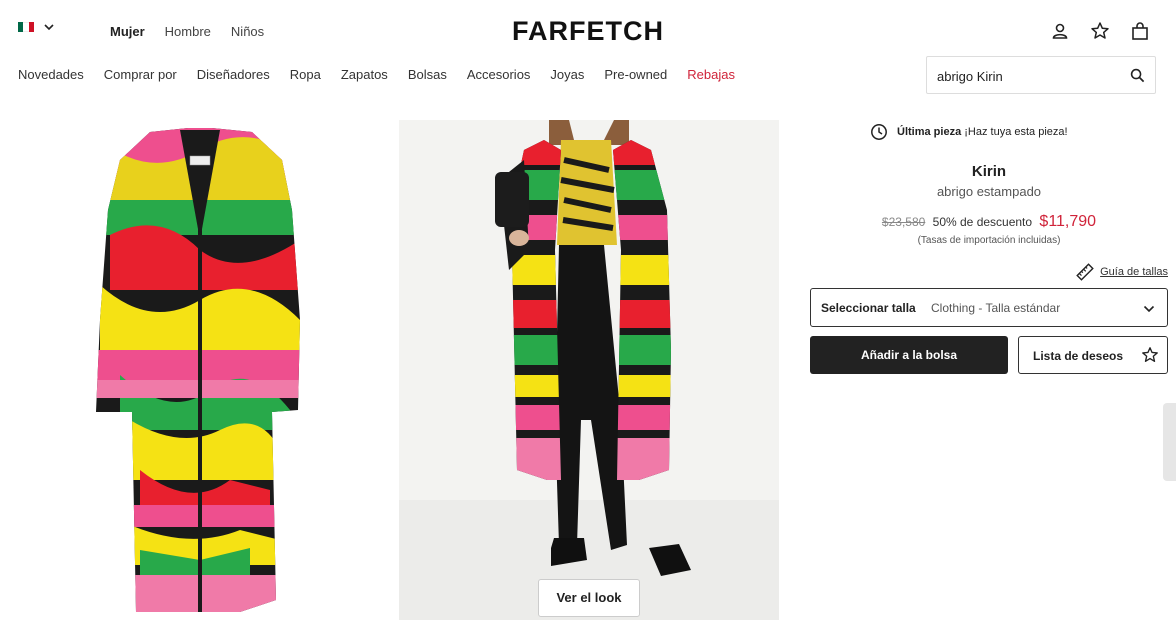 This screenshot has height=620, width=1176. I want to click on nav-zapatos: Zapatos, so click(364, 74).